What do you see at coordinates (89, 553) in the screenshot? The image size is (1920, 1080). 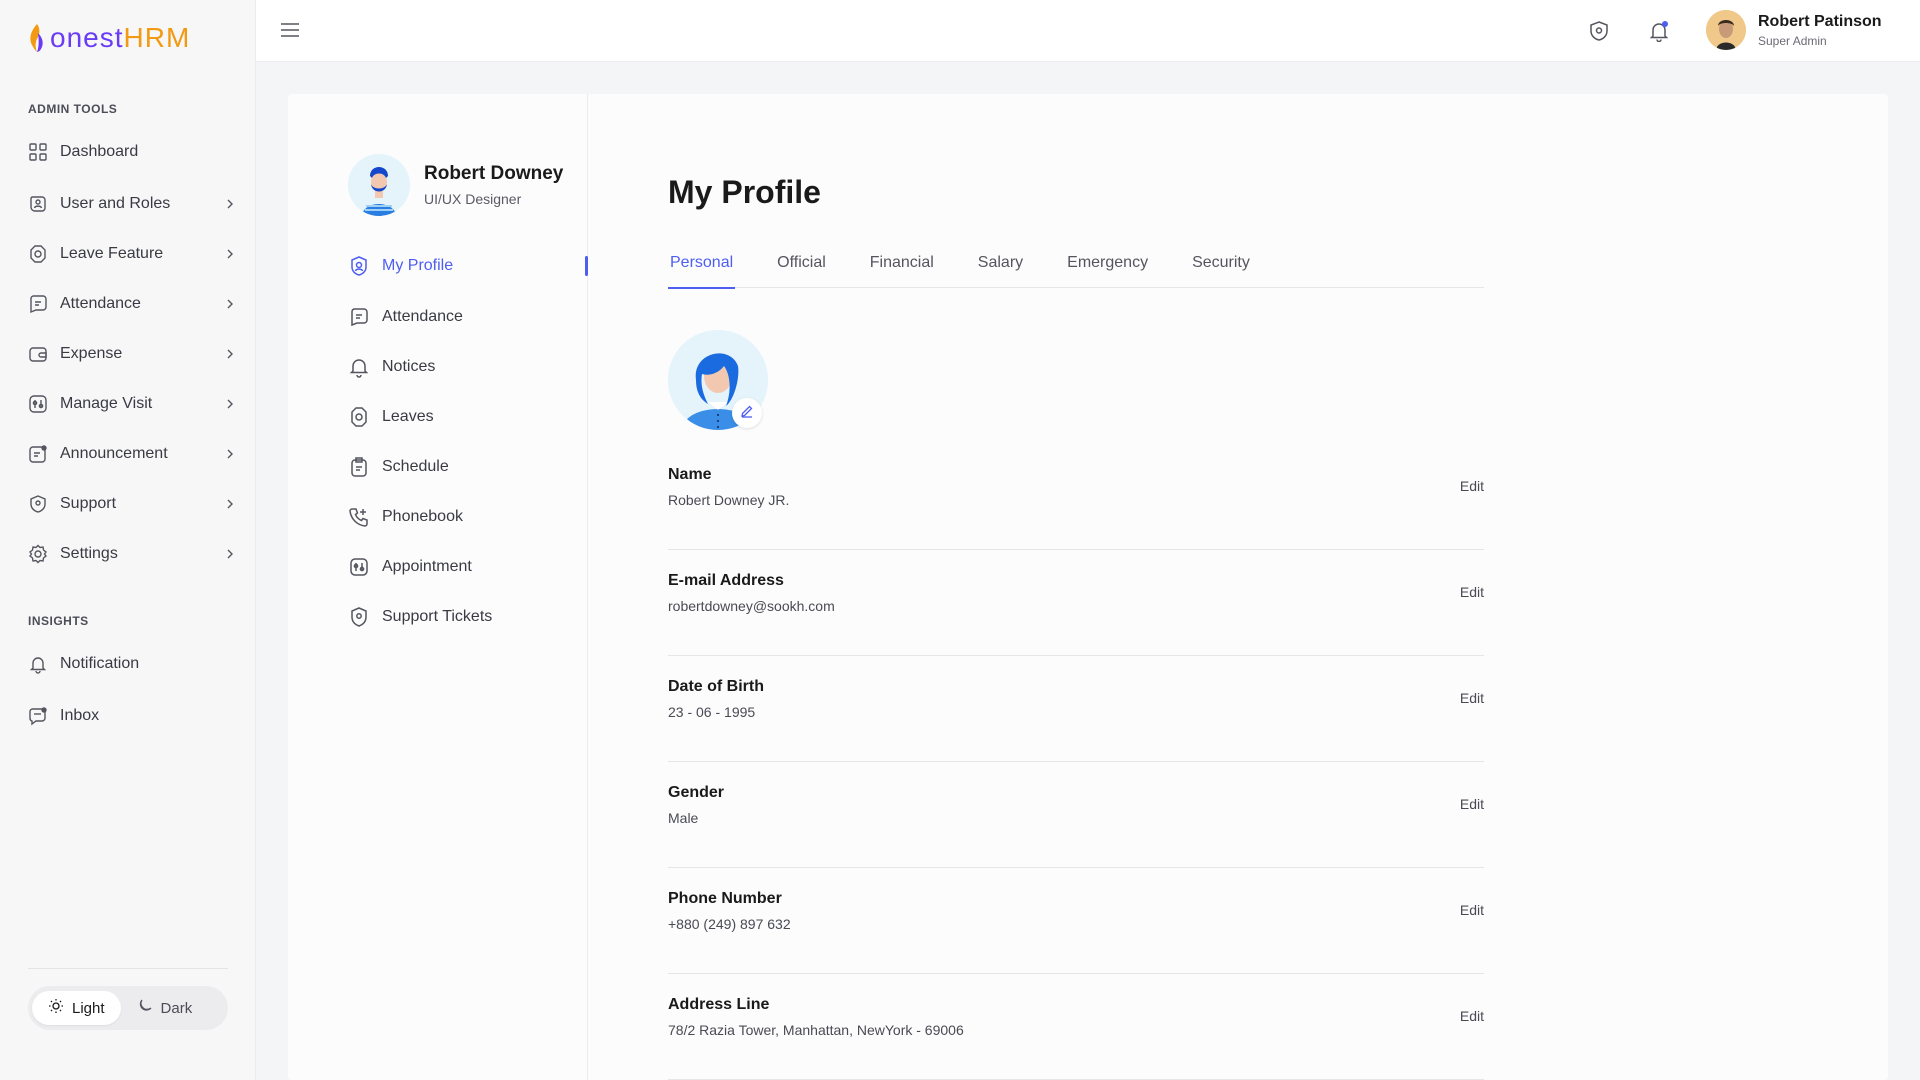 I see `sidebar-item-label: Settings` at bounding box center [89, 553].